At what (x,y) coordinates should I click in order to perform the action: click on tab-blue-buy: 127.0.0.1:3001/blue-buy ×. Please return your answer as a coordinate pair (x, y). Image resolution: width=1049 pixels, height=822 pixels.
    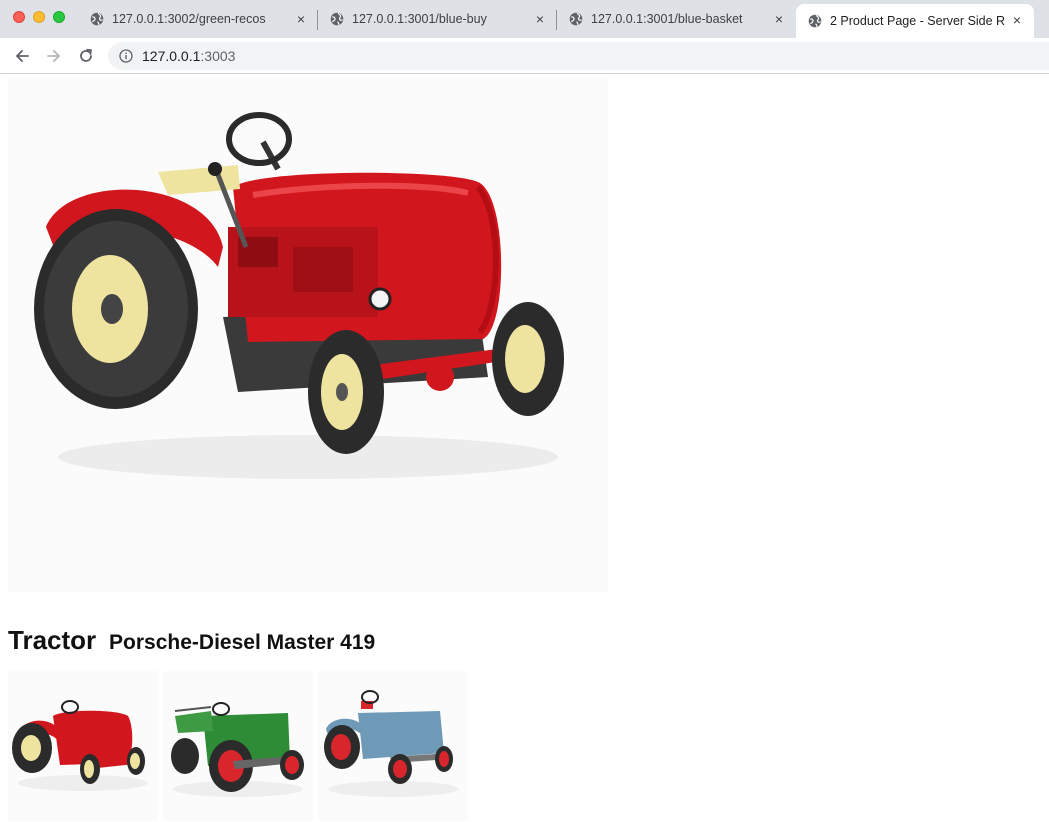
    Looking at the image, I should click on (437, 19).